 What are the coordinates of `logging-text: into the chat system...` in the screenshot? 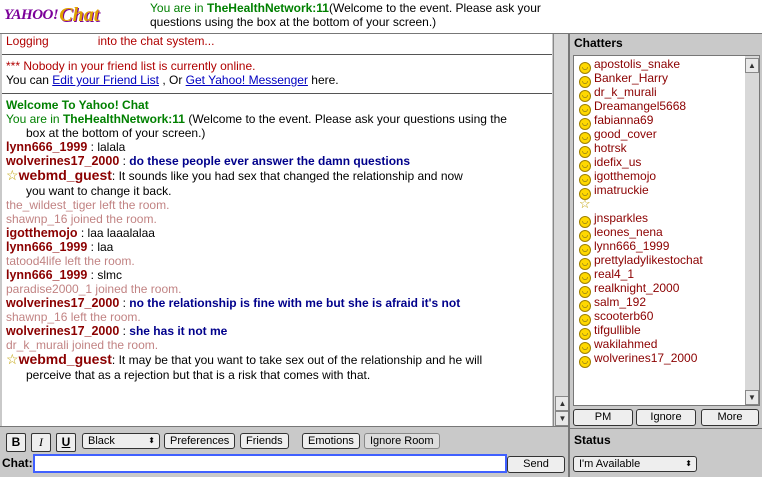 It's located at (156, 41).